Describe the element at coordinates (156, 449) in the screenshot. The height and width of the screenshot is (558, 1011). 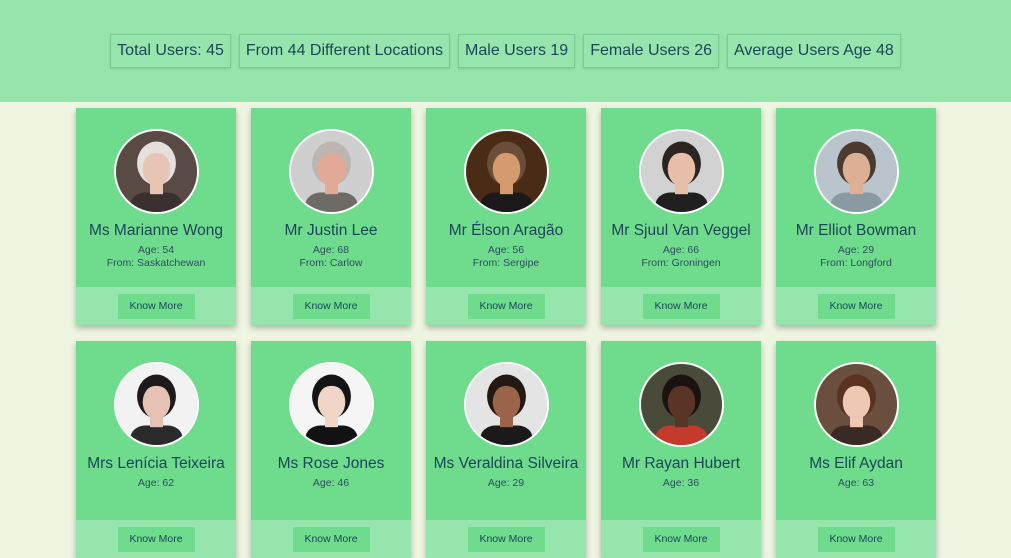
I see `user-card: Mrs Lenícia Teixeira Age: 62 Know More` at that location.